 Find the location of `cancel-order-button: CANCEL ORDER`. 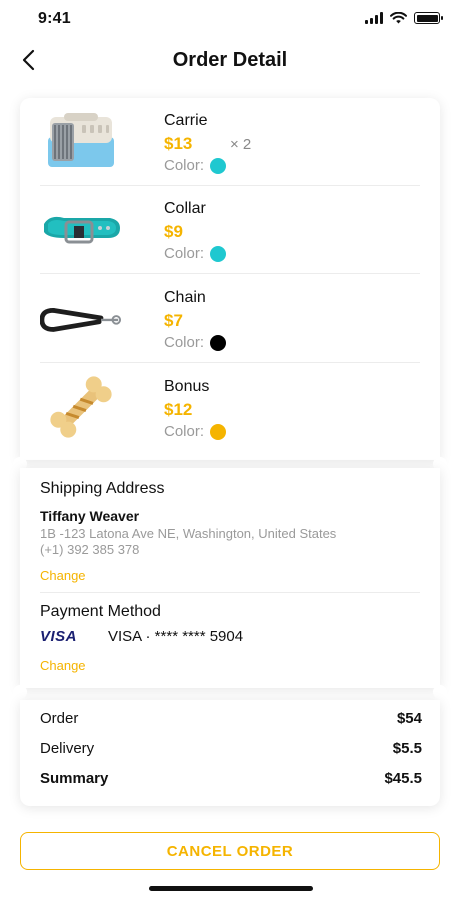

cancel-order-button: CANCEL ORDER is located at coordinates (230, 851).